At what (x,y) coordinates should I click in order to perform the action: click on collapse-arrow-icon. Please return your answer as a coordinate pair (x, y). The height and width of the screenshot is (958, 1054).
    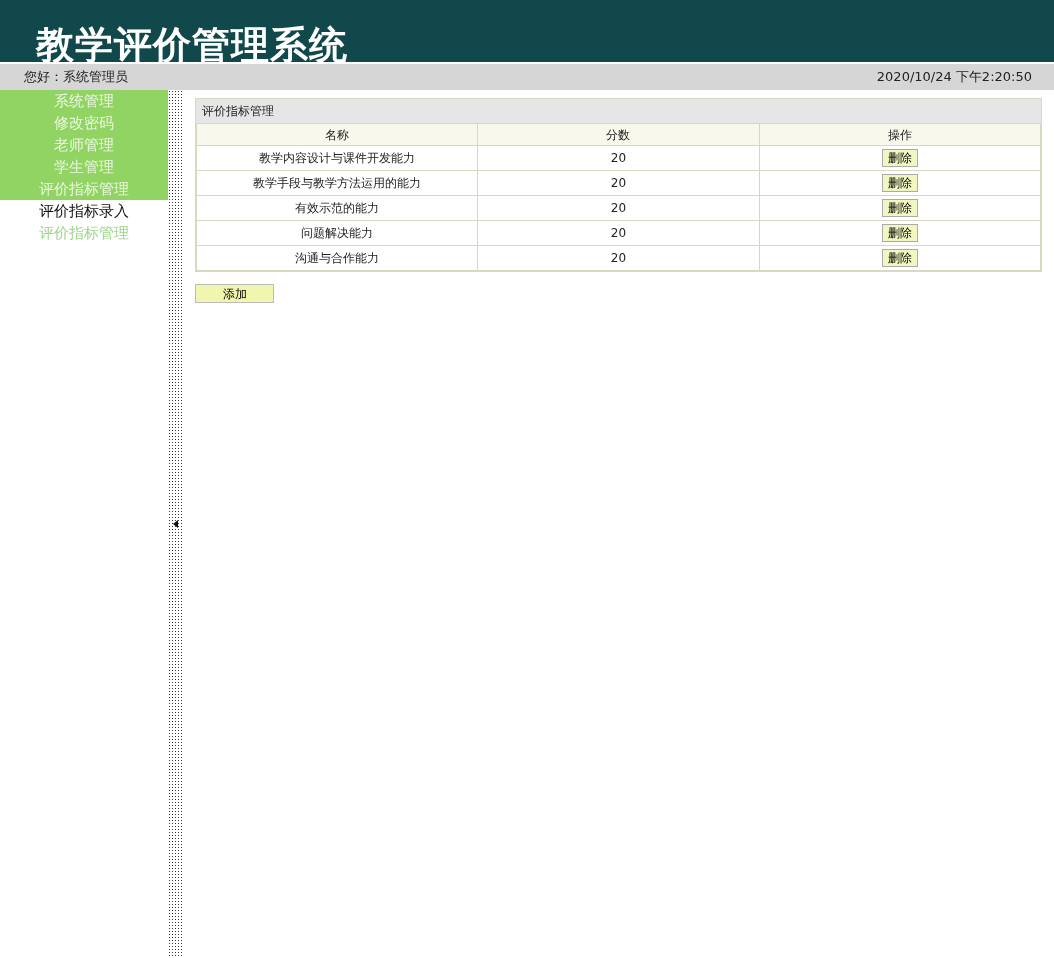
    Looking at the image, I should click on (175, 524).